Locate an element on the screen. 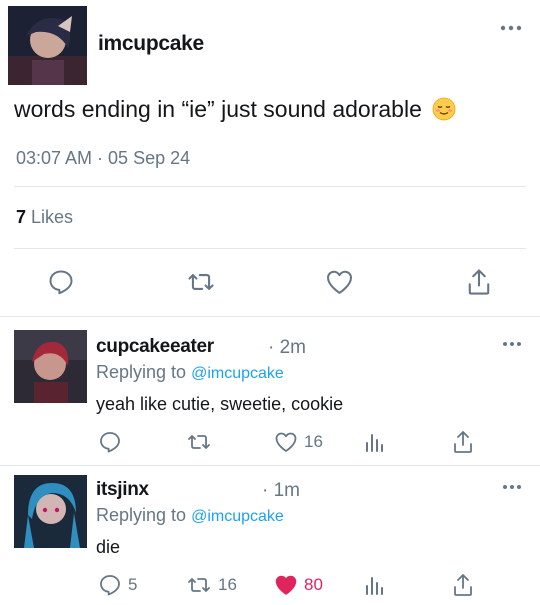  likes-label: Likes is located at coordinates (52, 217).